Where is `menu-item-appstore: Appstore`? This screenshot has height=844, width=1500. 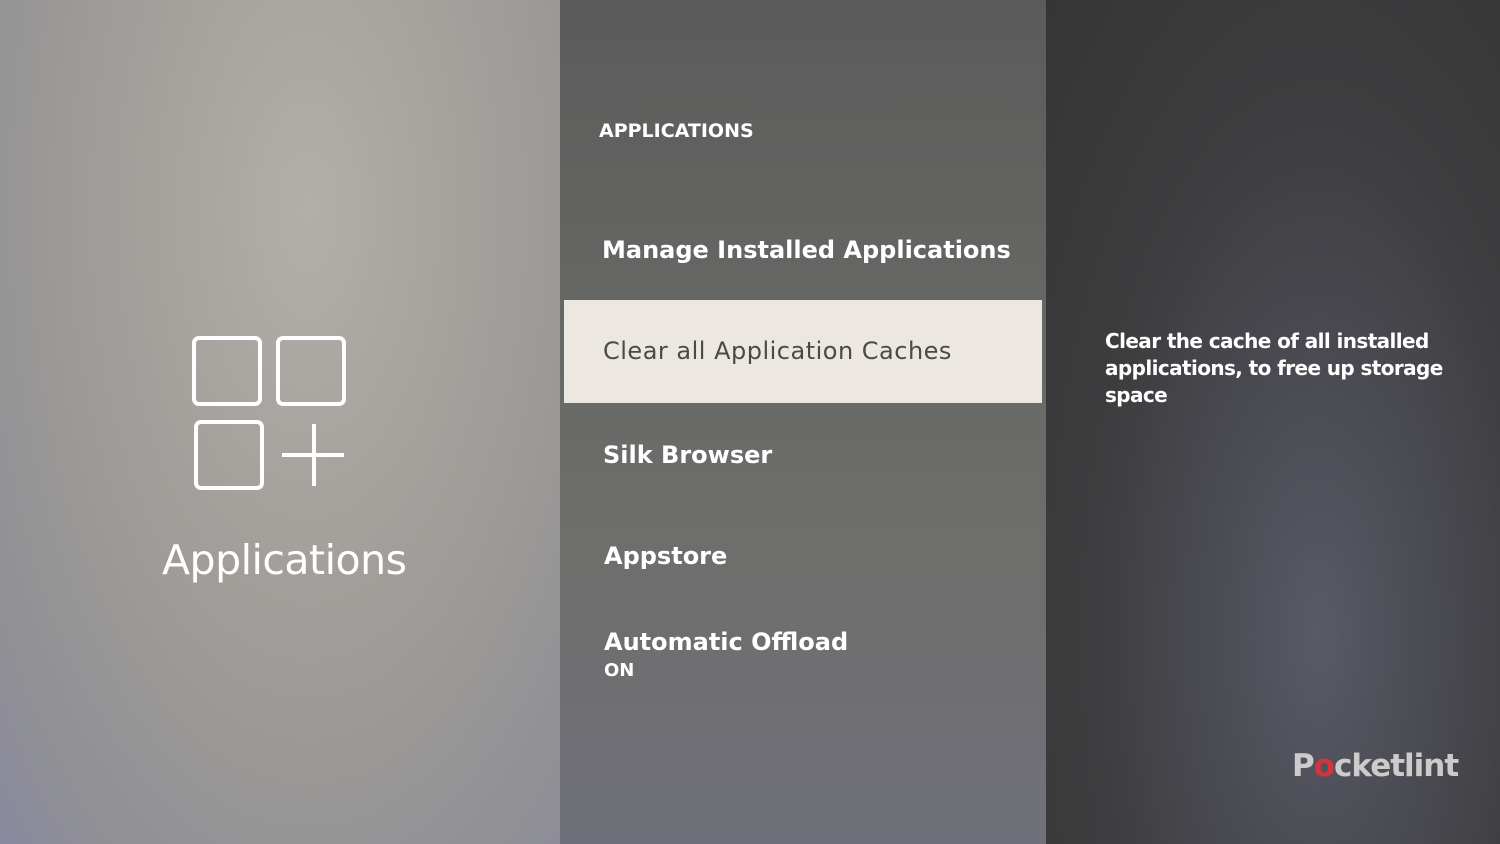
menu-item-appstore: Appstore is located at coordinates (801, 562).